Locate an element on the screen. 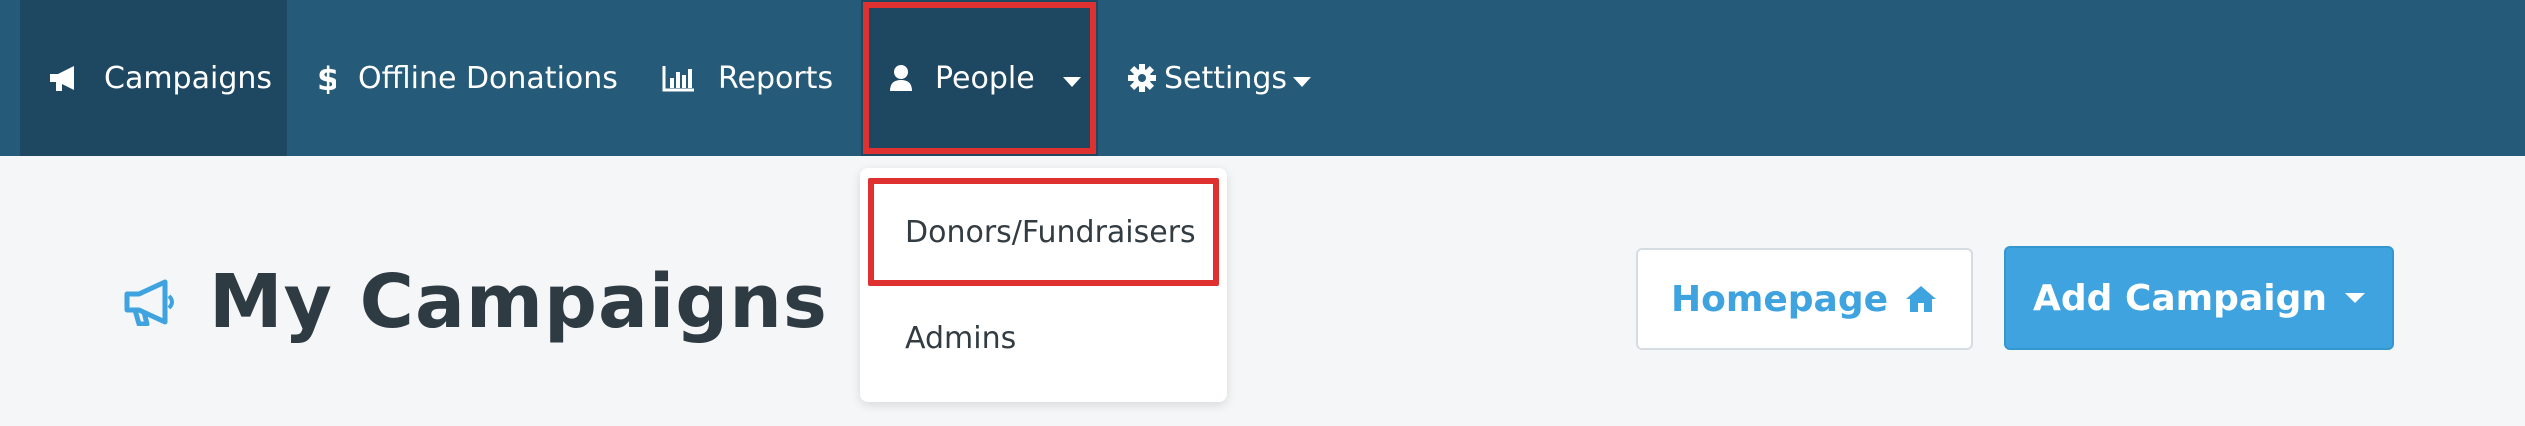 This screenshot has width=2525, height=426. page-header: My Campaigns is located at coordinates (475, 302).